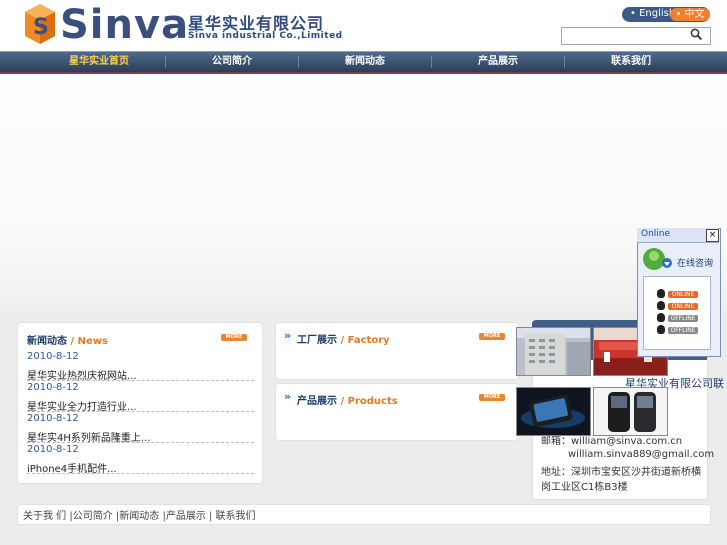 The image size is (727, 545). Describe the element at coordinates (677, 313) in the screenshot. I see `online-status-list` at that location.